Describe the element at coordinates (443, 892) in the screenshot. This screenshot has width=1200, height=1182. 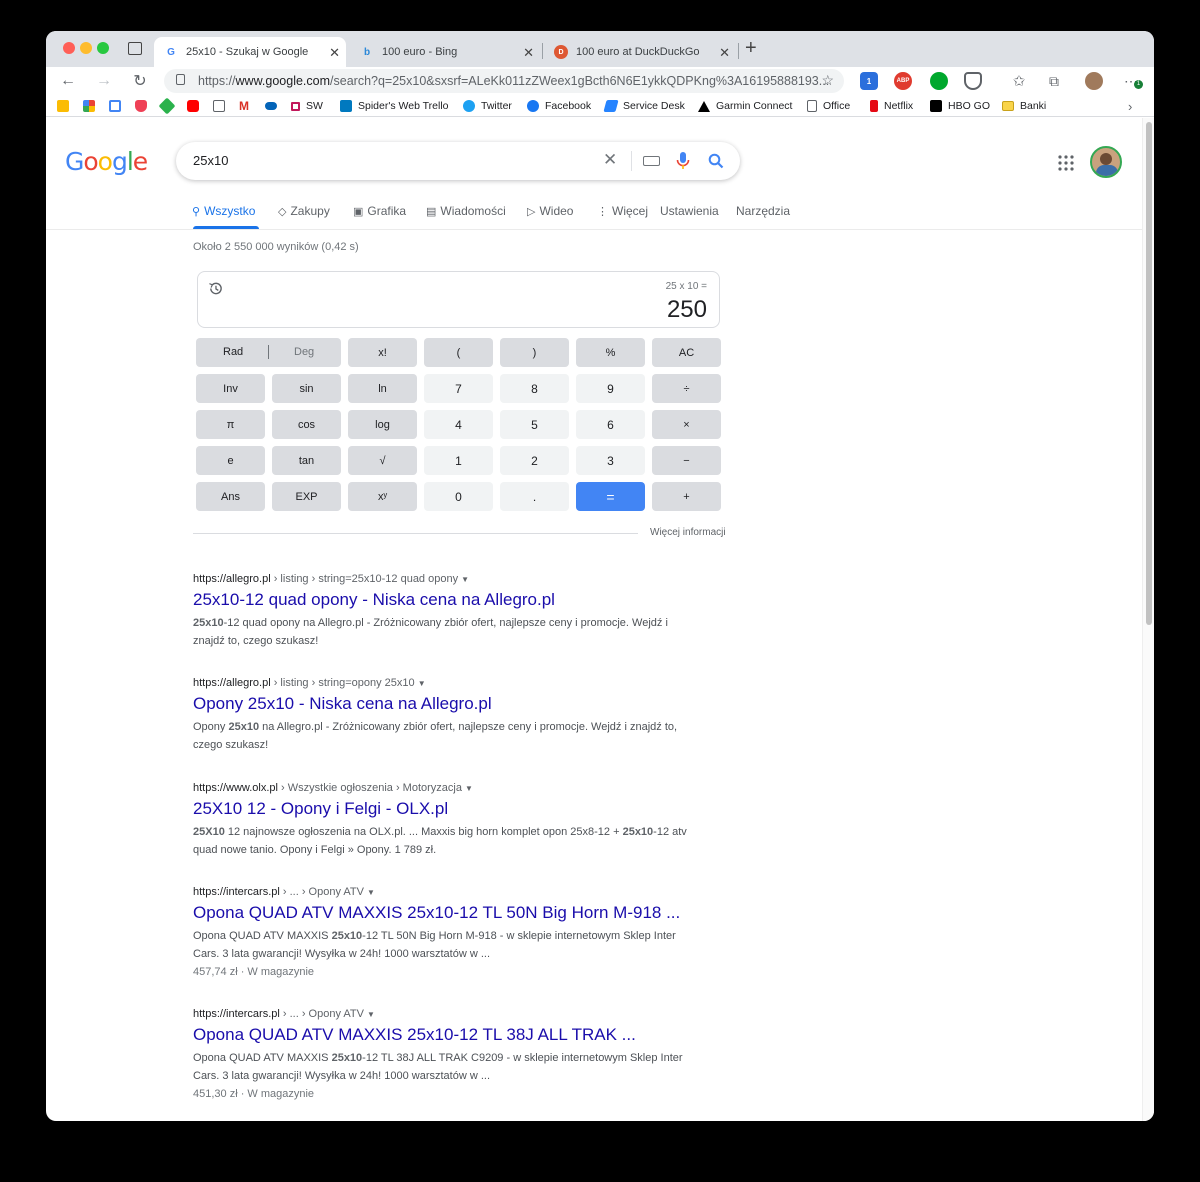
I see `result-url: https://intercars.pl › ... › Opony ATV ▼` at that location.